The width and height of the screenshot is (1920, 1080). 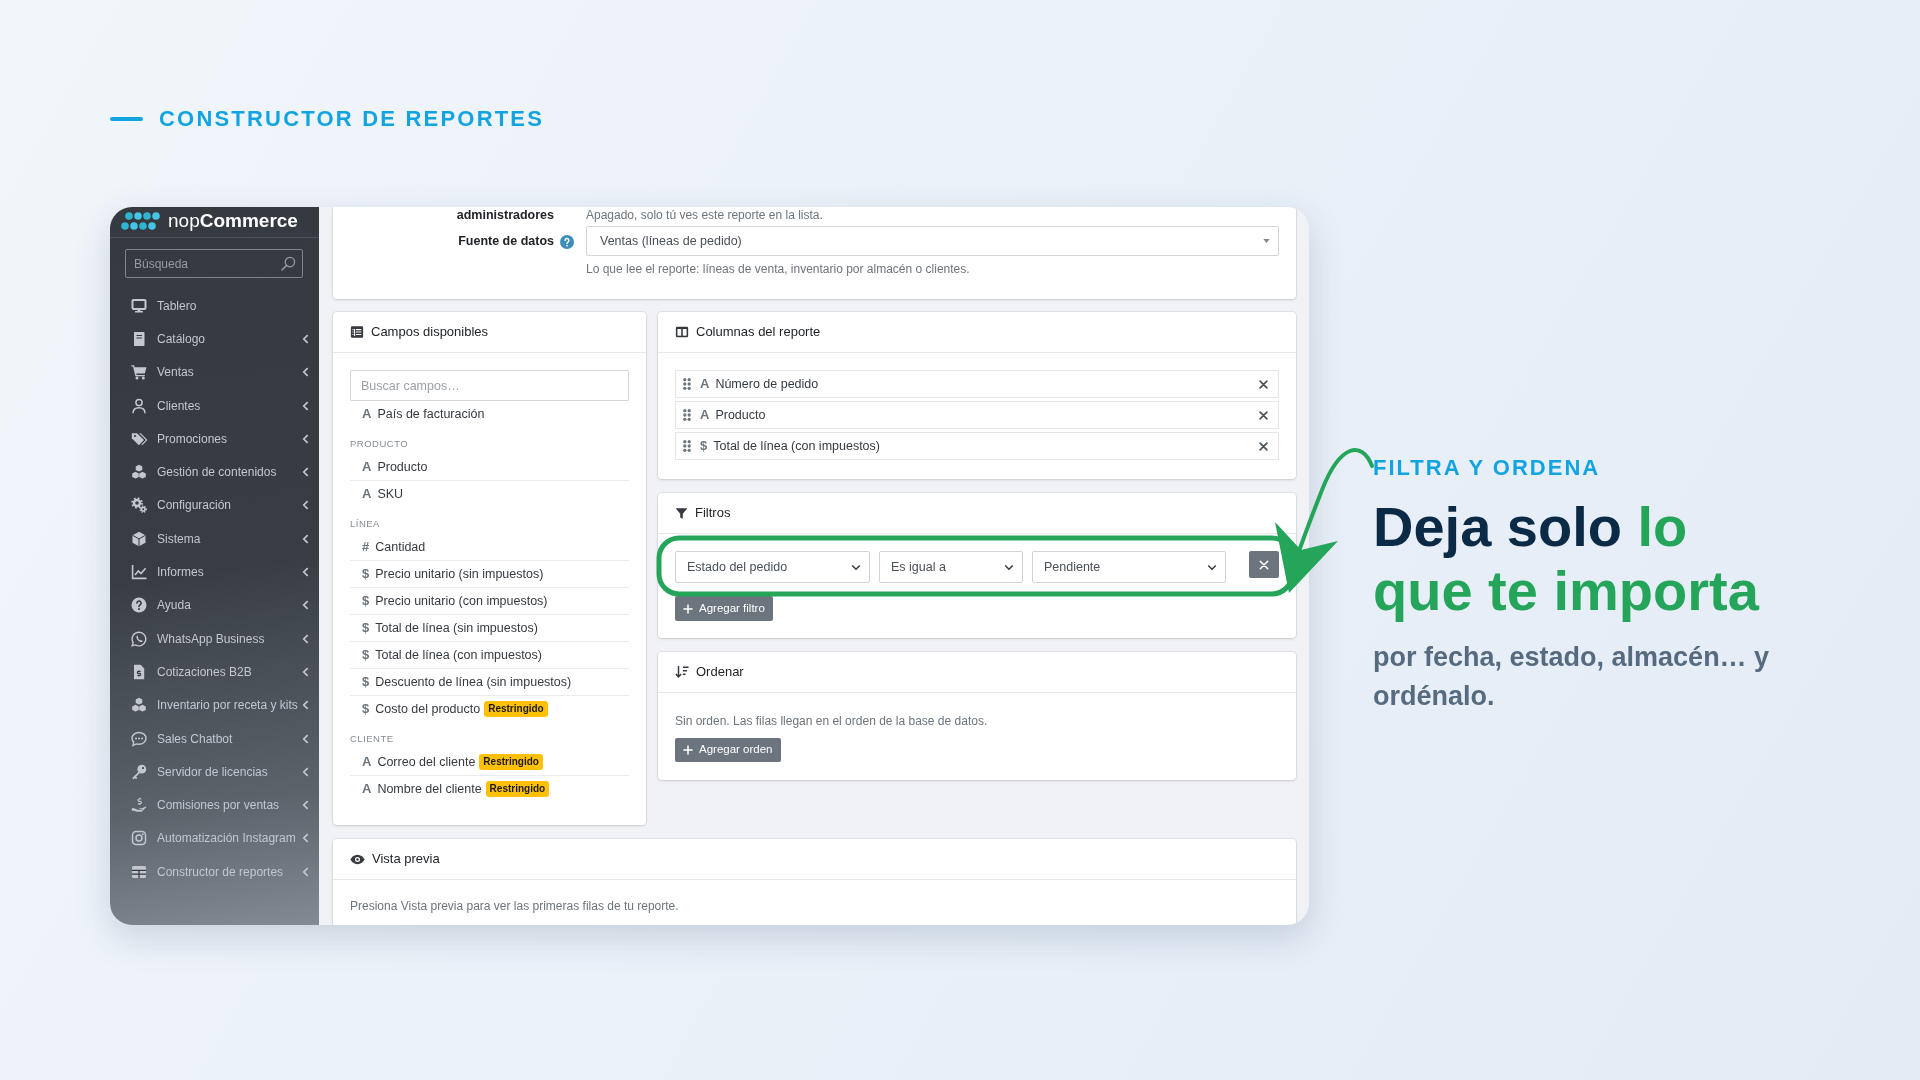 I want to click on book-icon, so click(x=139, y=338).